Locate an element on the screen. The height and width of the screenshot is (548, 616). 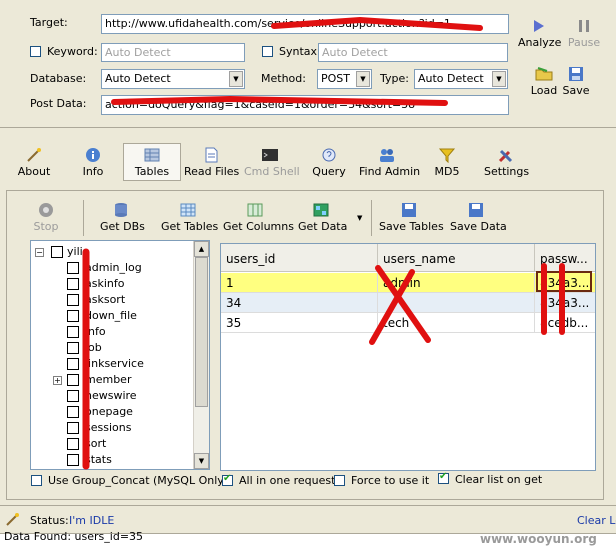
tab-settings: Settings is located at coordinates (506, 162).